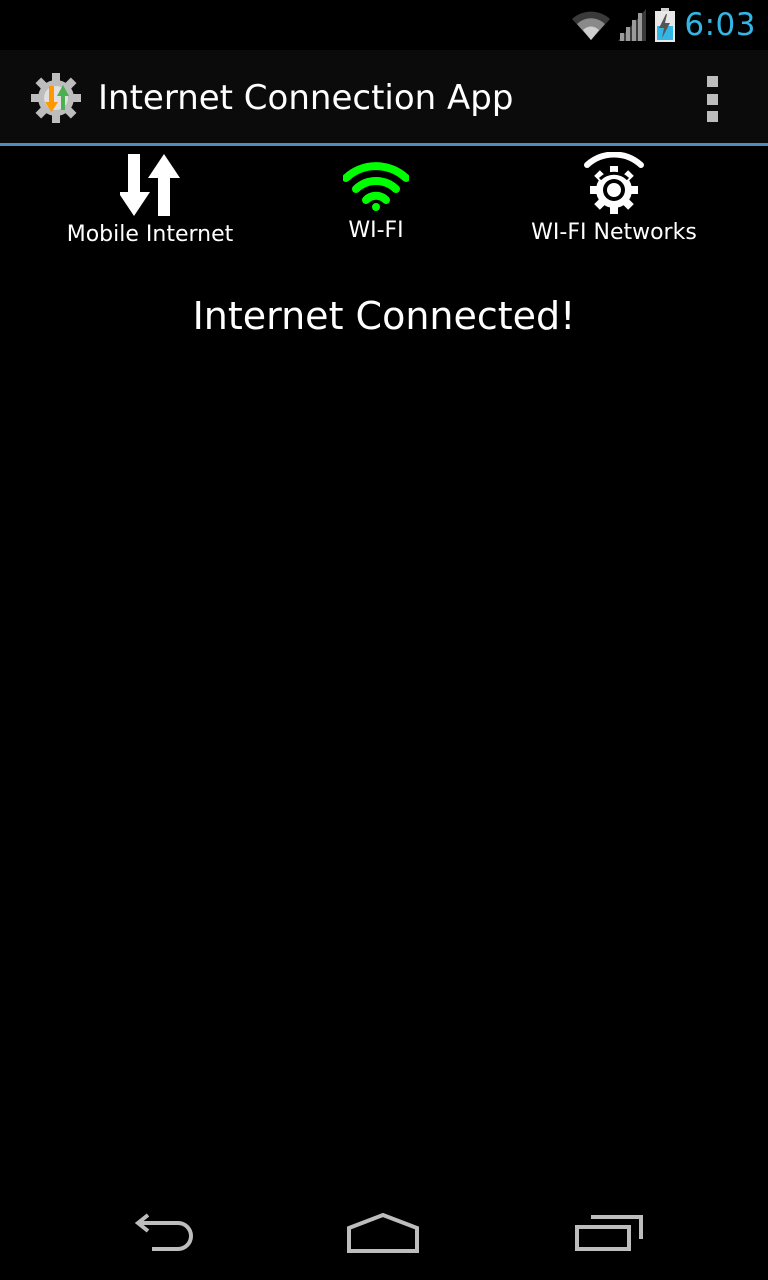 Image resolution: width=768 pixels, height=1280 pixels. Describe the element at coordinates (163, 1232) in the screenshot. I see `back-icon` at that location.